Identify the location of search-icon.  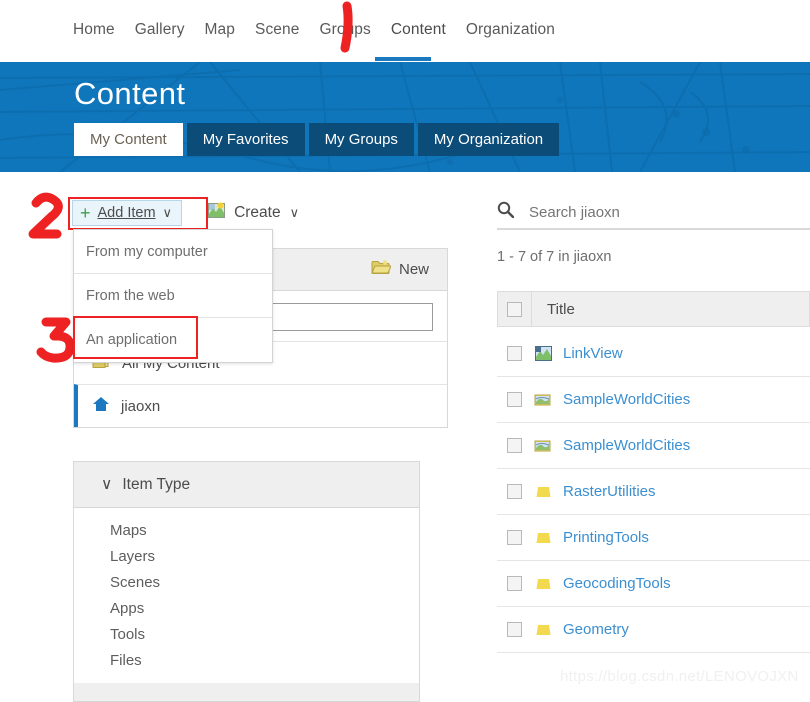
(506, 212).